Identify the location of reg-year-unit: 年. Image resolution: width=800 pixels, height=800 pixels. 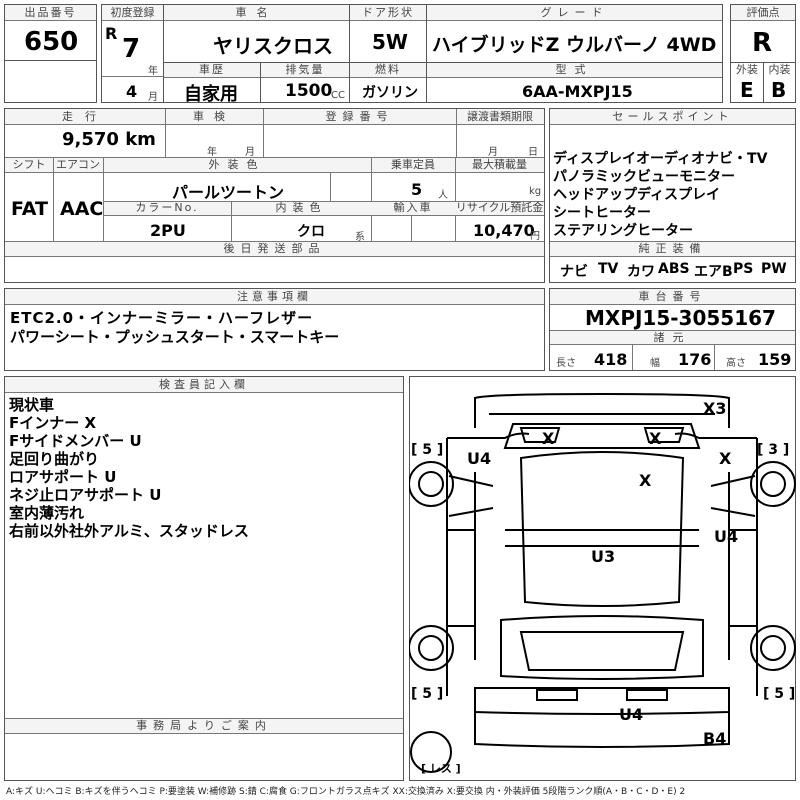
(153, 71).